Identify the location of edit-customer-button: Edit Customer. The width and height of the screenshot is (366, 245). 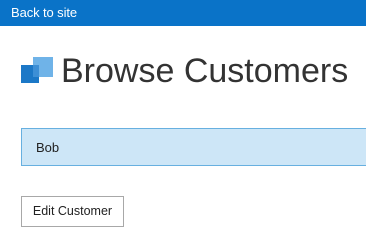
(72, 211).